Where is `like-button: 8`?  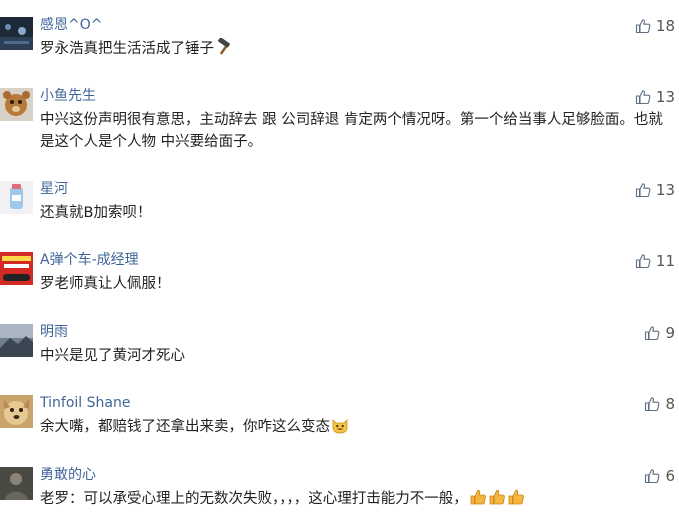 like-button: 8 is located at coordinates (659, 404).